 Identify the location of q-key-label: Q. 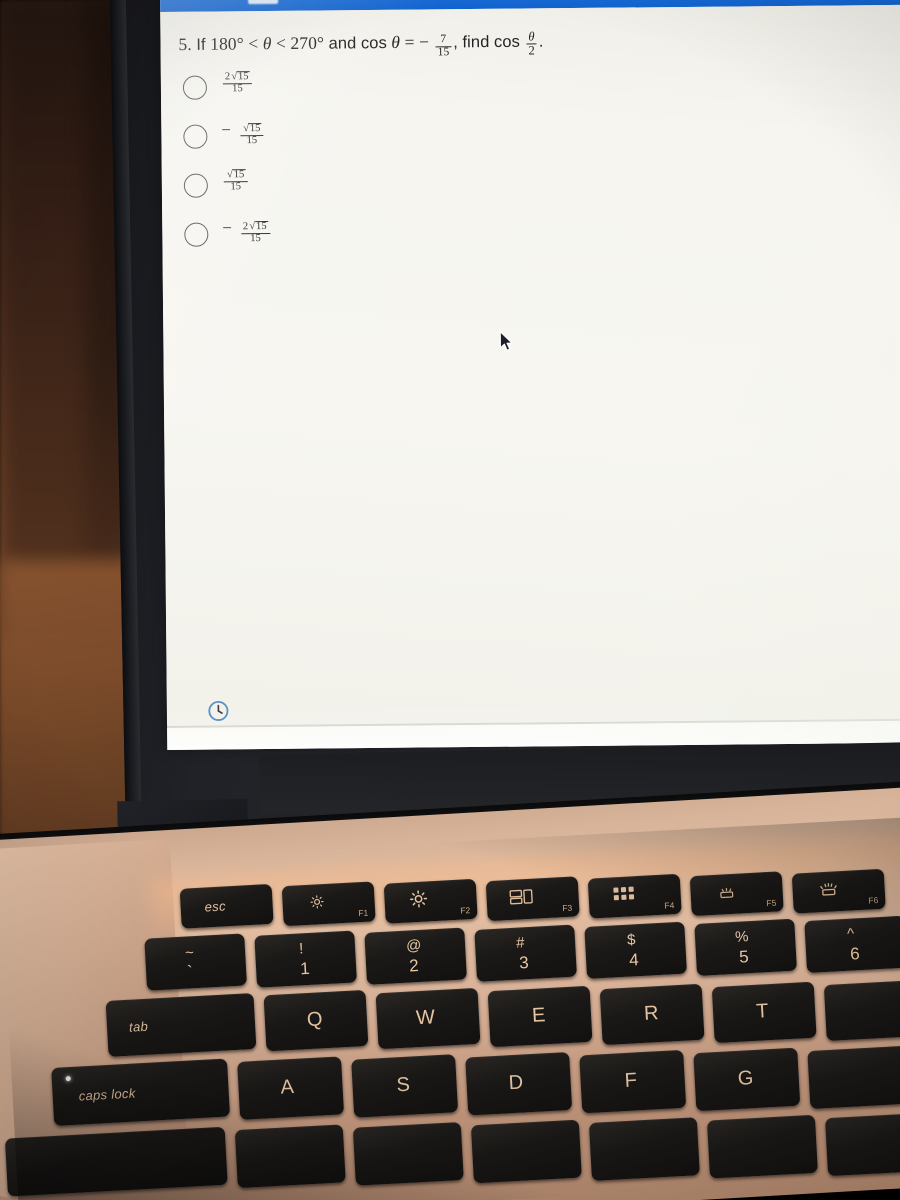
(315, 1020).